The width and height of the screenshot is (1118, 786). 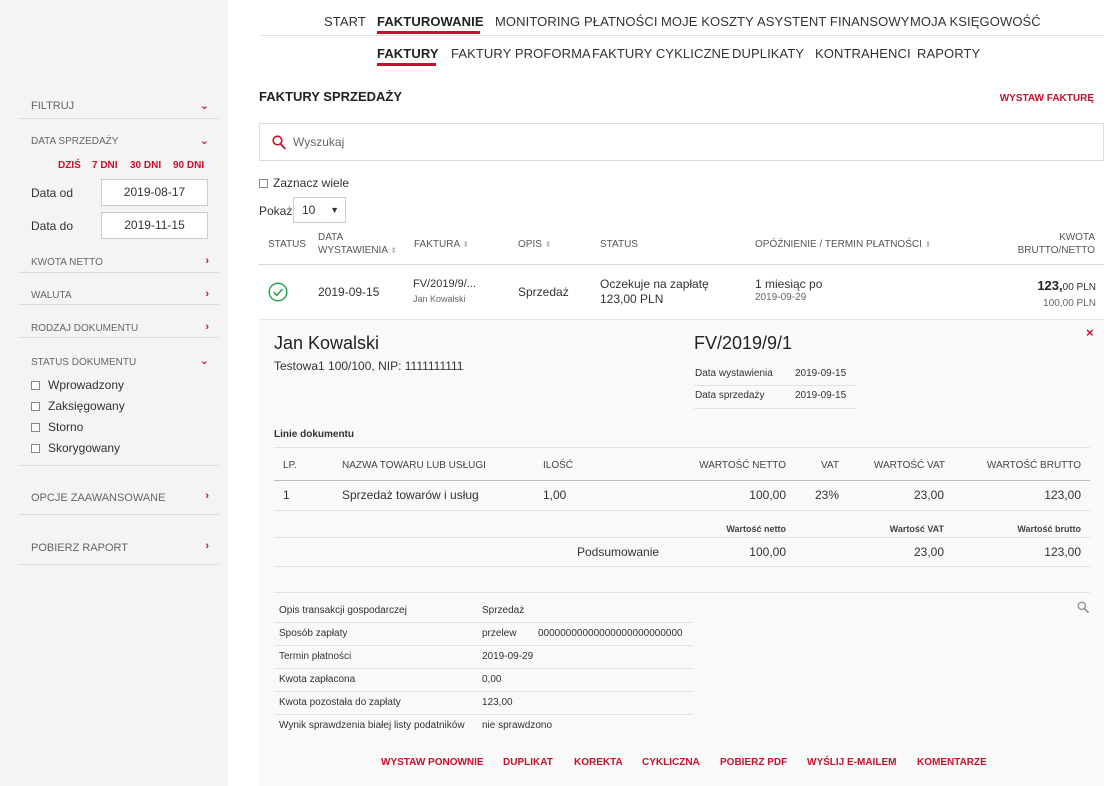 I want to click on recurring-button: CYKLICZNA, so click(x=671, y=762).